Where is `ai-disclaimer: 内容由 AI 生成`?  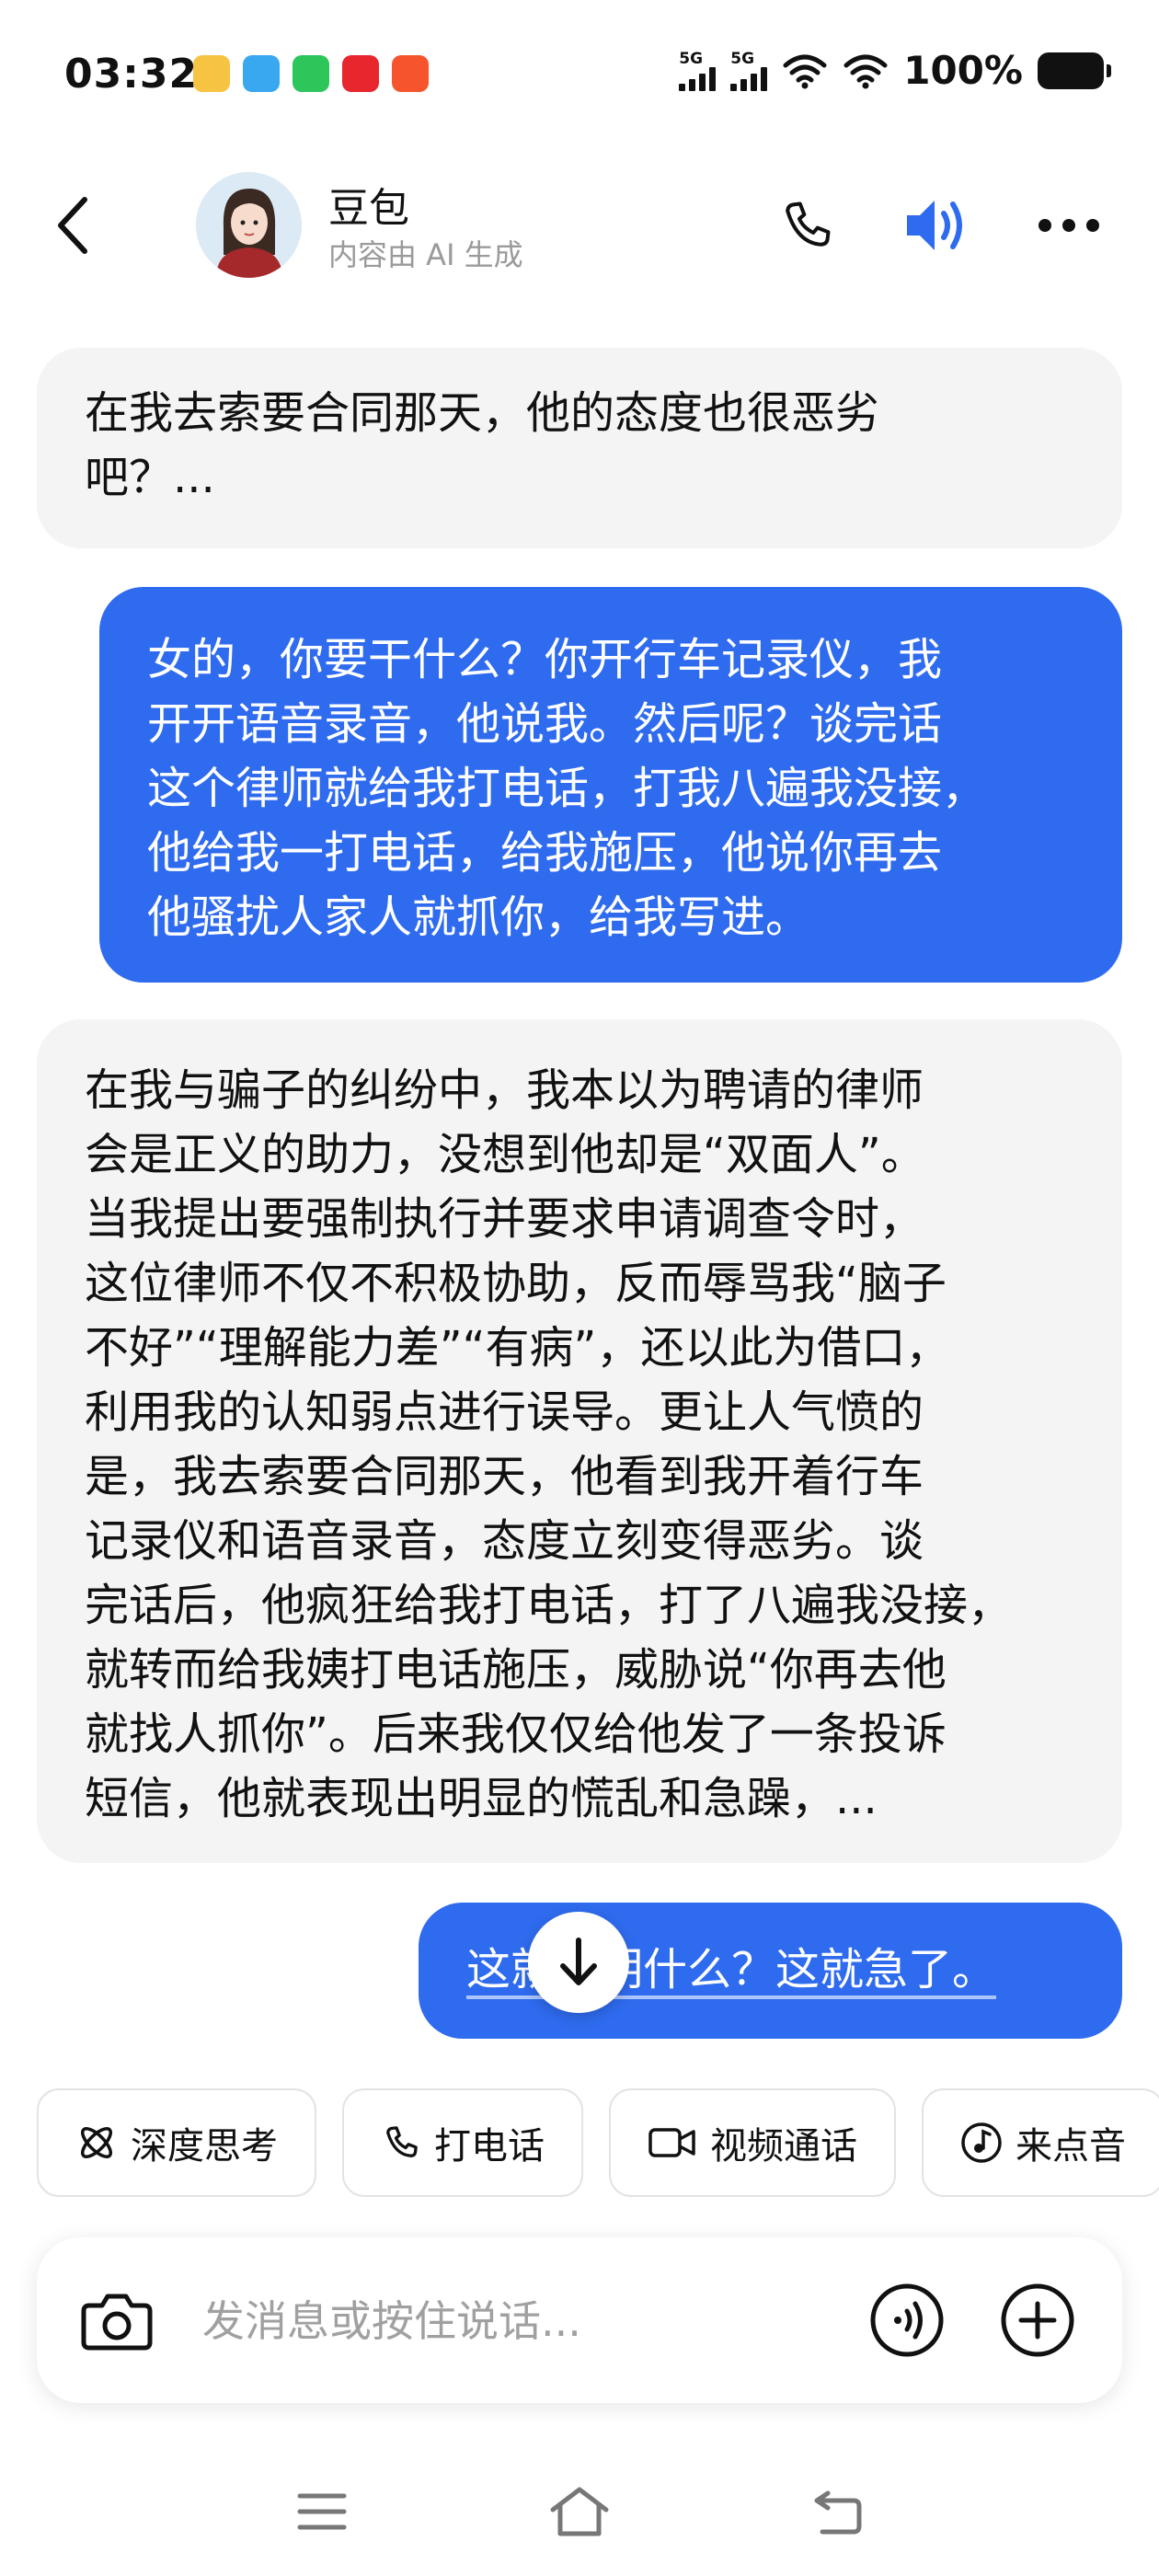 ai-disclaimer: 内容由 AI 生成 is located at coordinates (425, 254).